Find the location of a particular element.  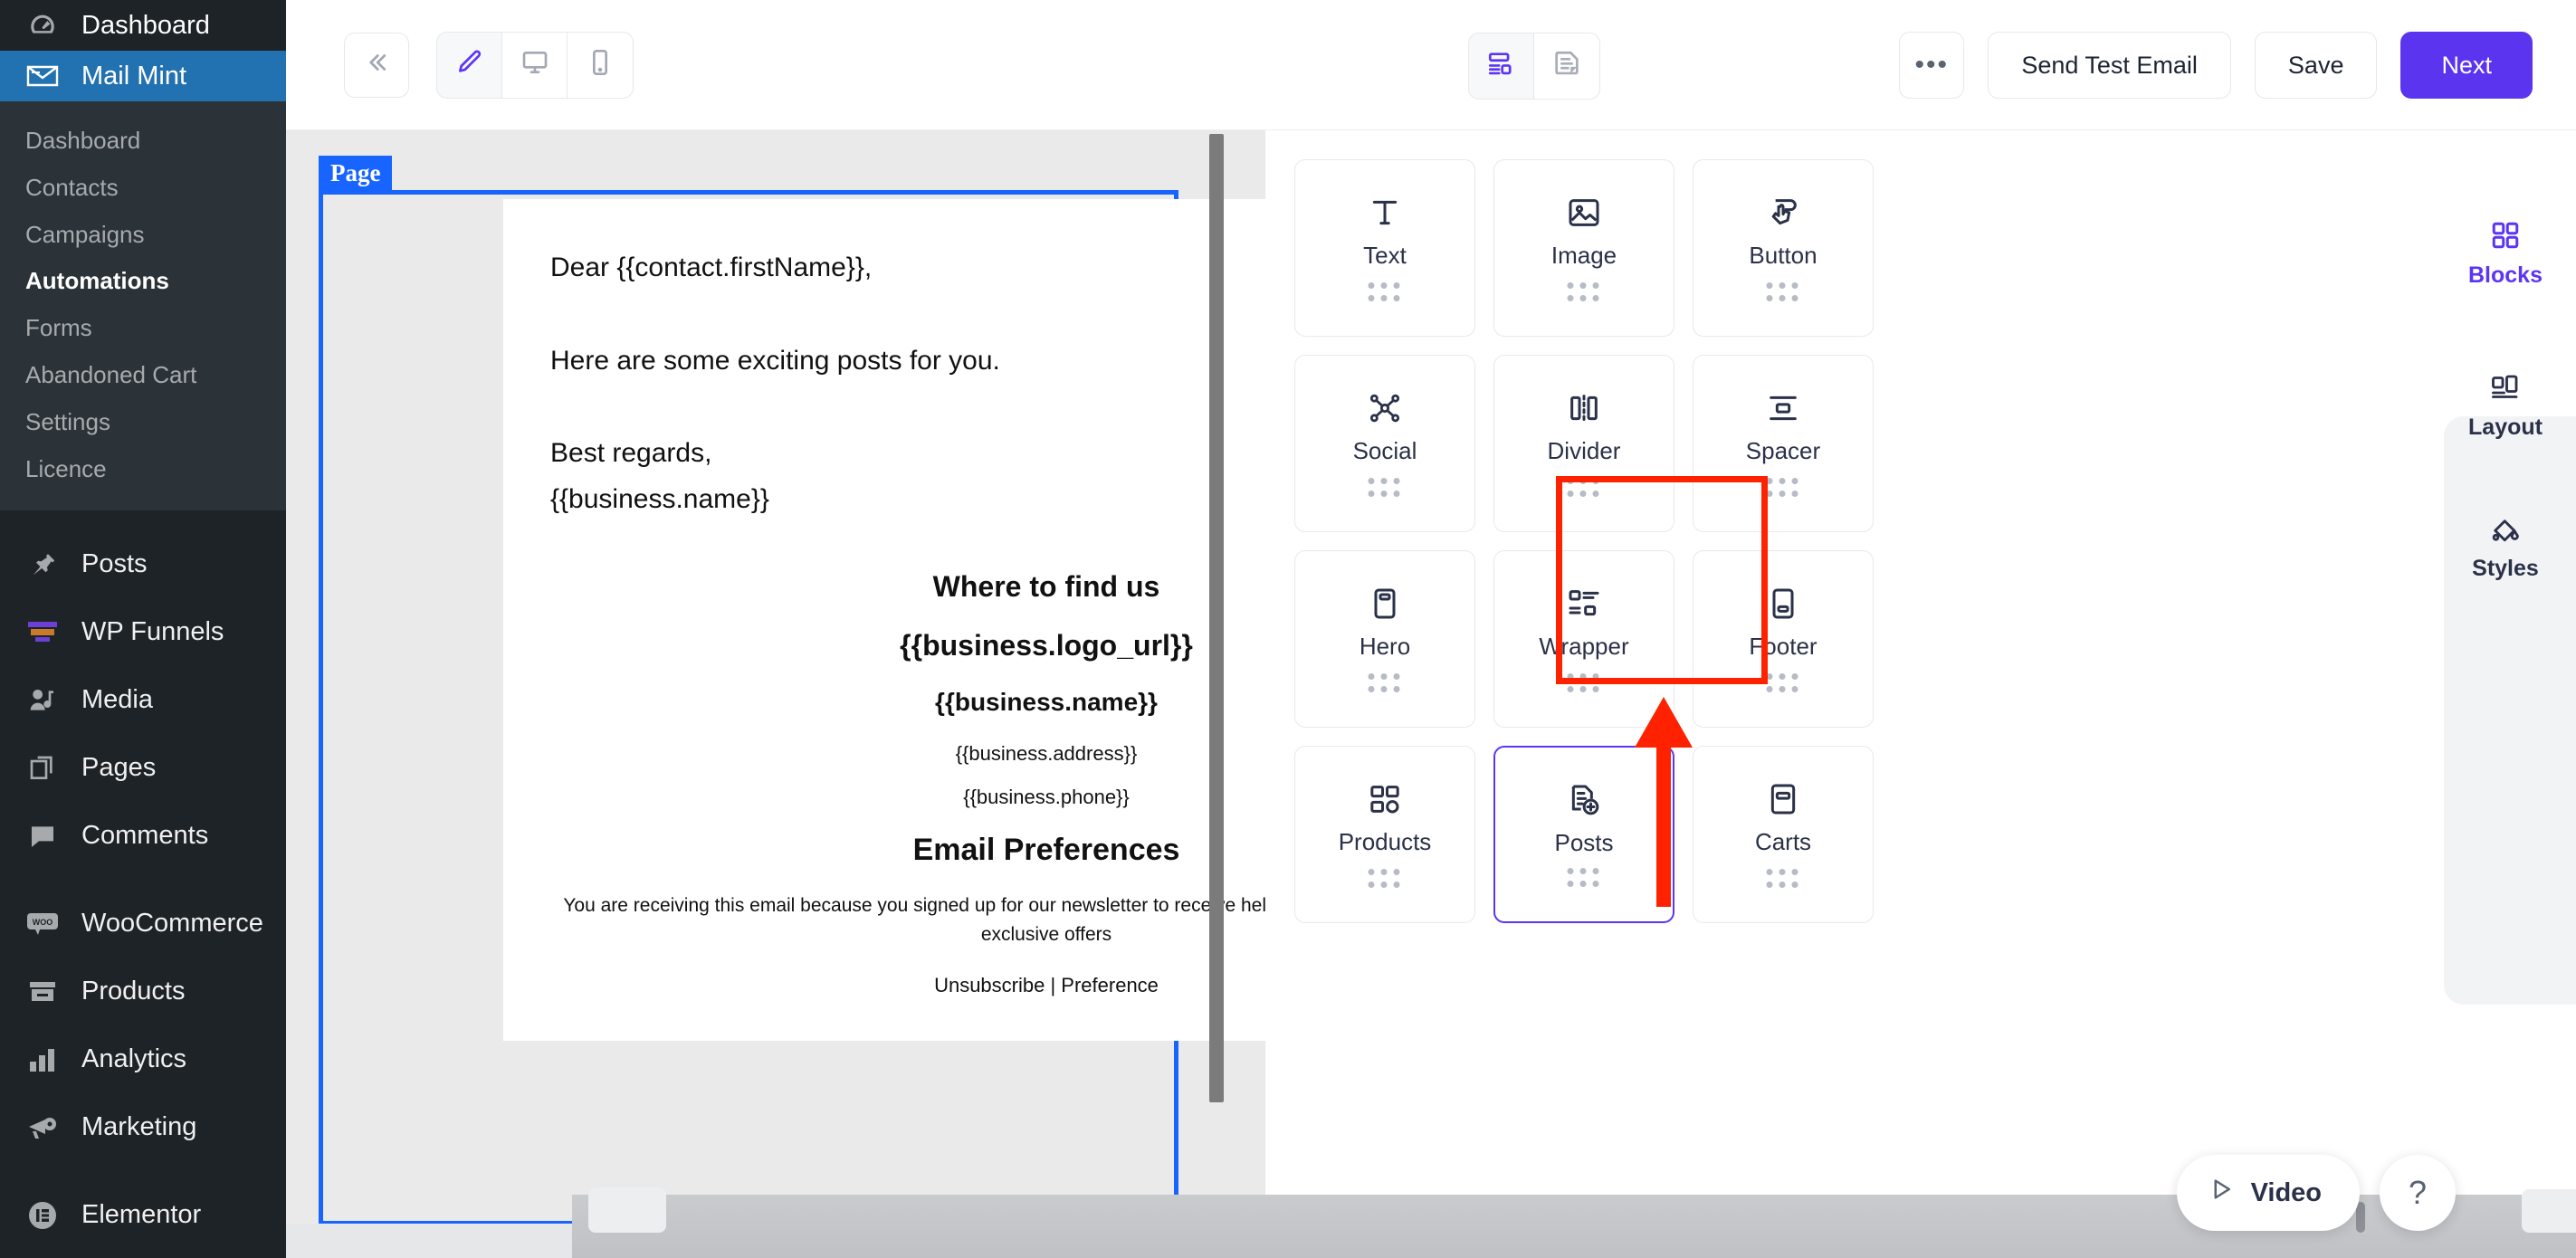

media-icon is located at coordinates (42, 700).